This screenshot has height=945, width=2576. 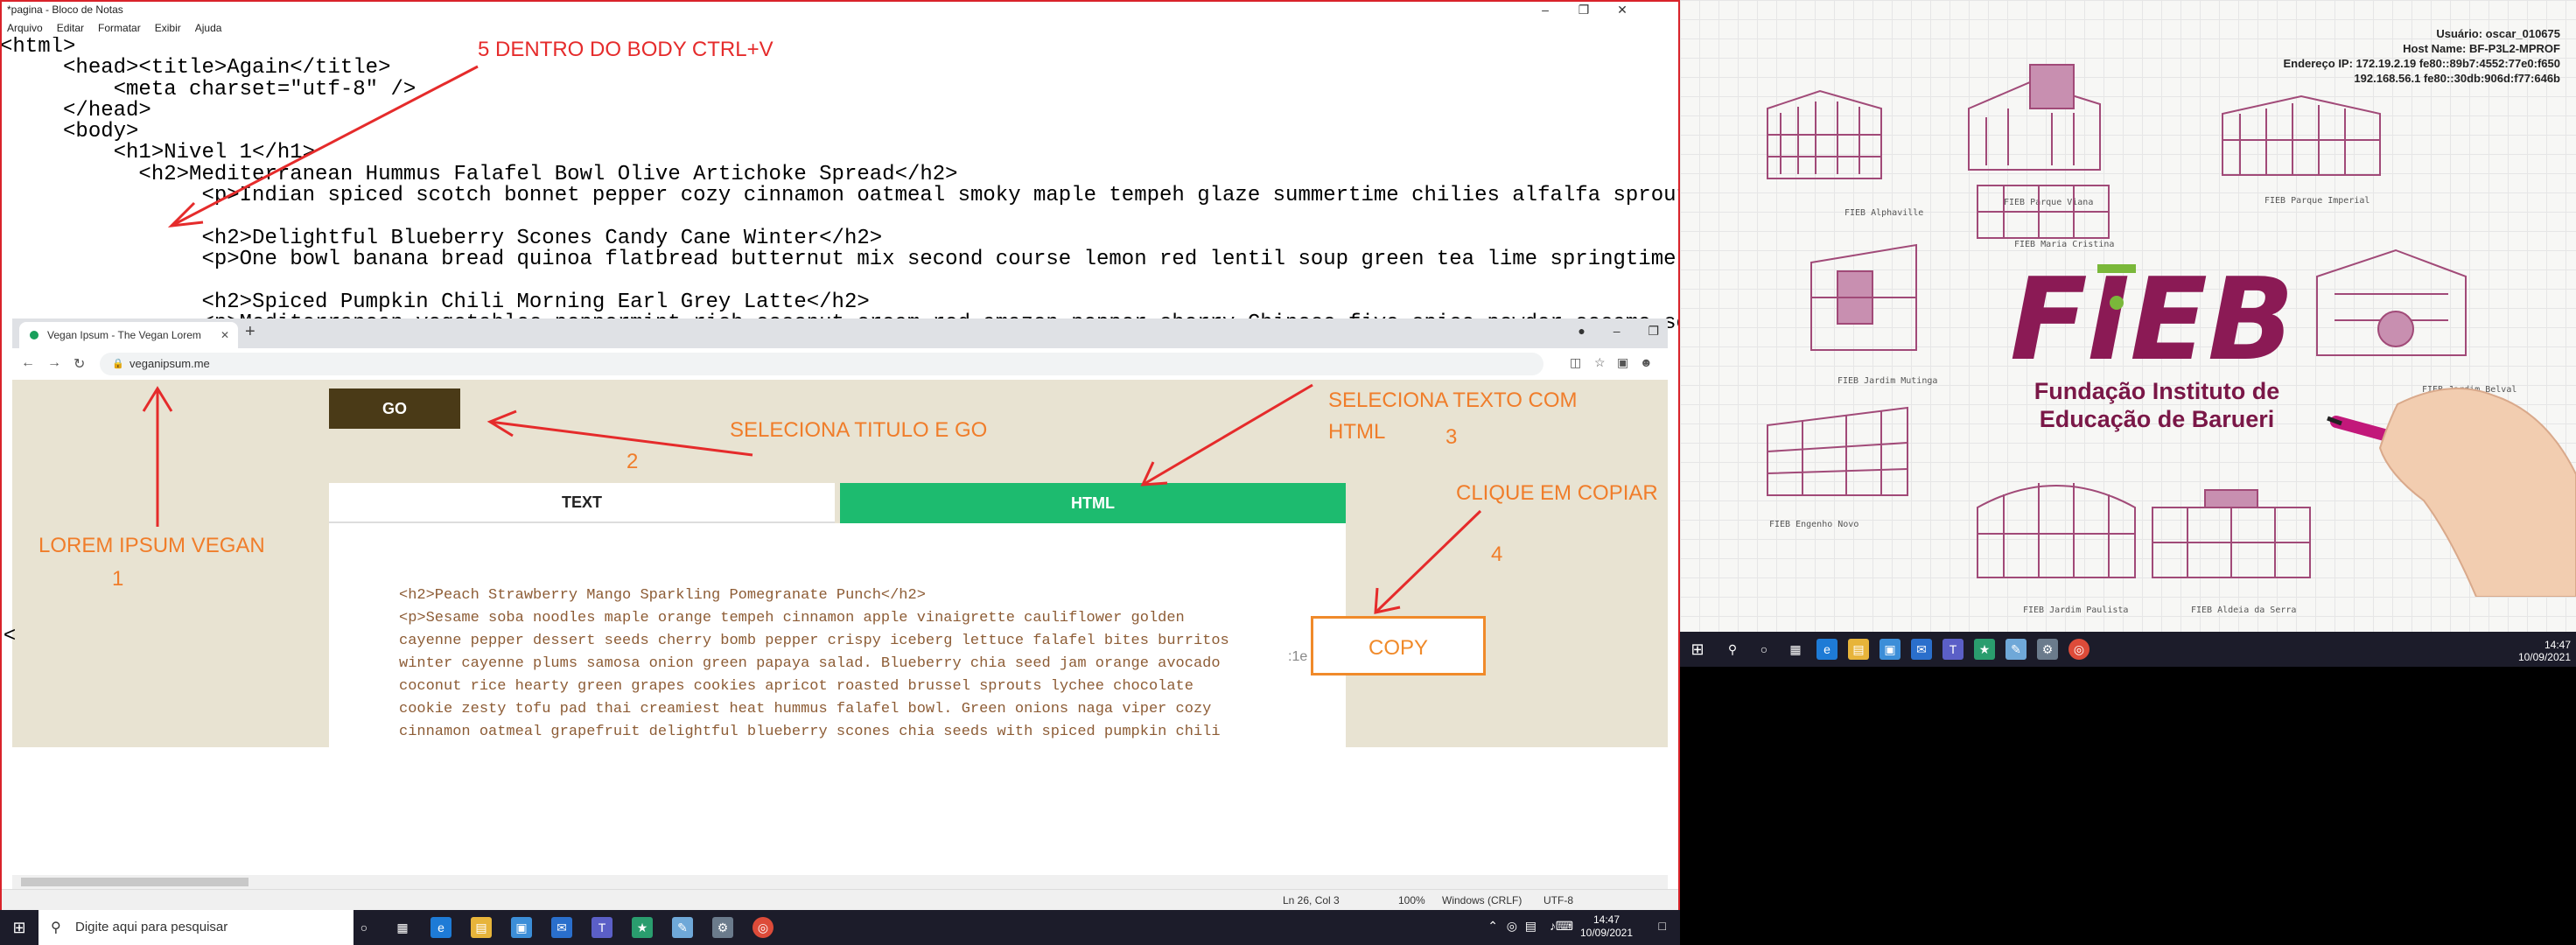 I want to click on notifications-icon: □, so click(x=1662, y=926).